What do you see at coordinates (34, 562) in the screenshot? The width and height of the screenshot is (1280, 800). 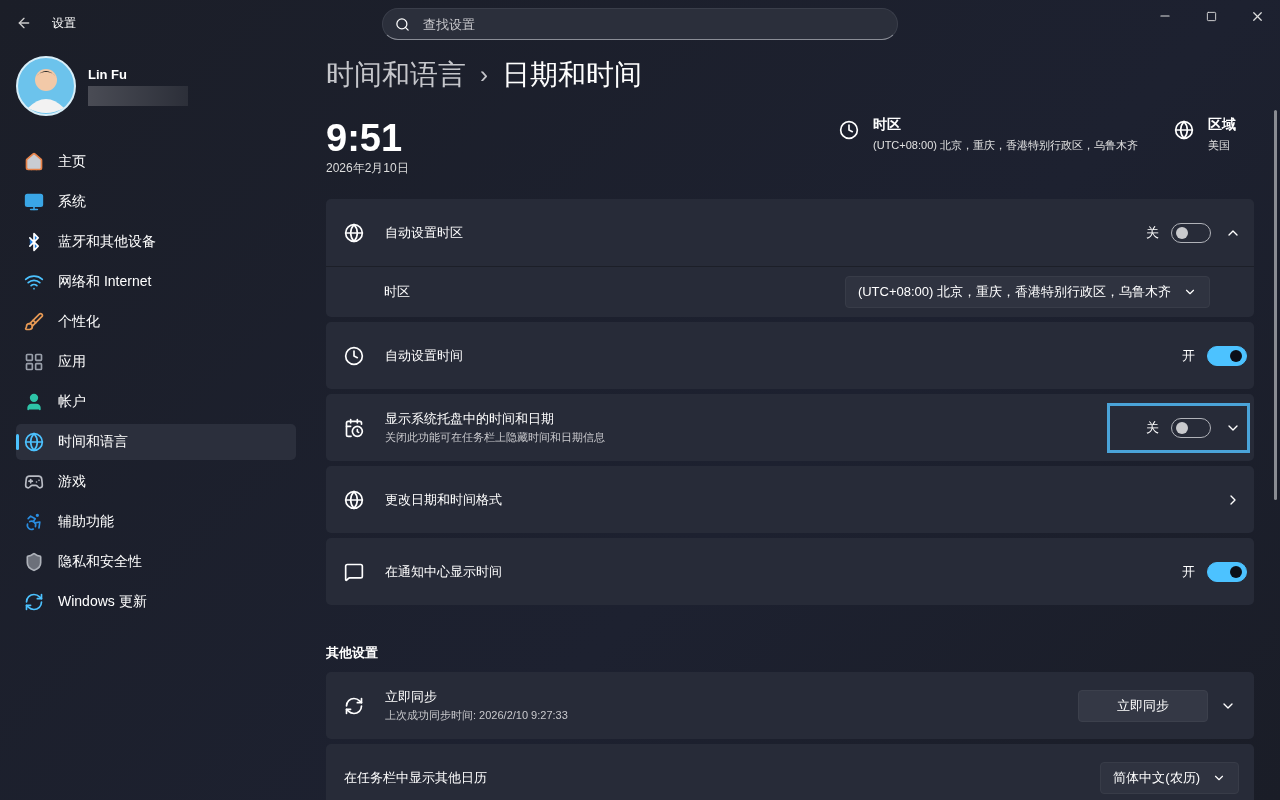 I see `shield-icon` at bounding box center [34, 562].